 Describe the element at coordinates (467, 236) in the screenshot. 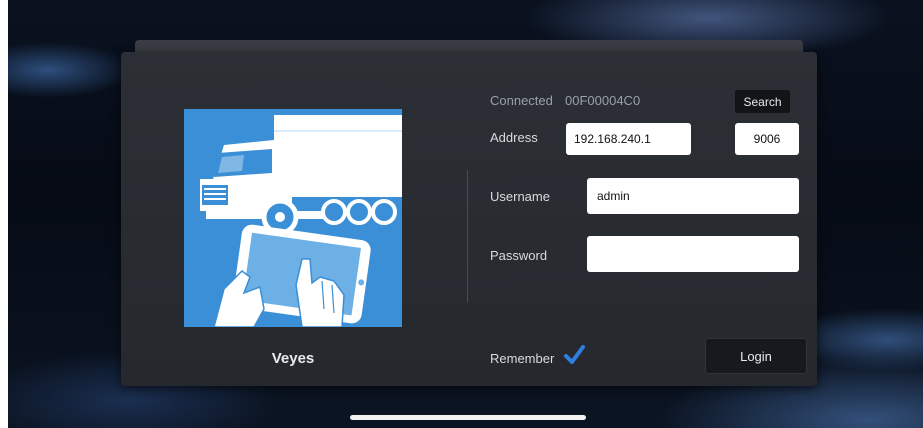

I see `vertical-divider` at that location.